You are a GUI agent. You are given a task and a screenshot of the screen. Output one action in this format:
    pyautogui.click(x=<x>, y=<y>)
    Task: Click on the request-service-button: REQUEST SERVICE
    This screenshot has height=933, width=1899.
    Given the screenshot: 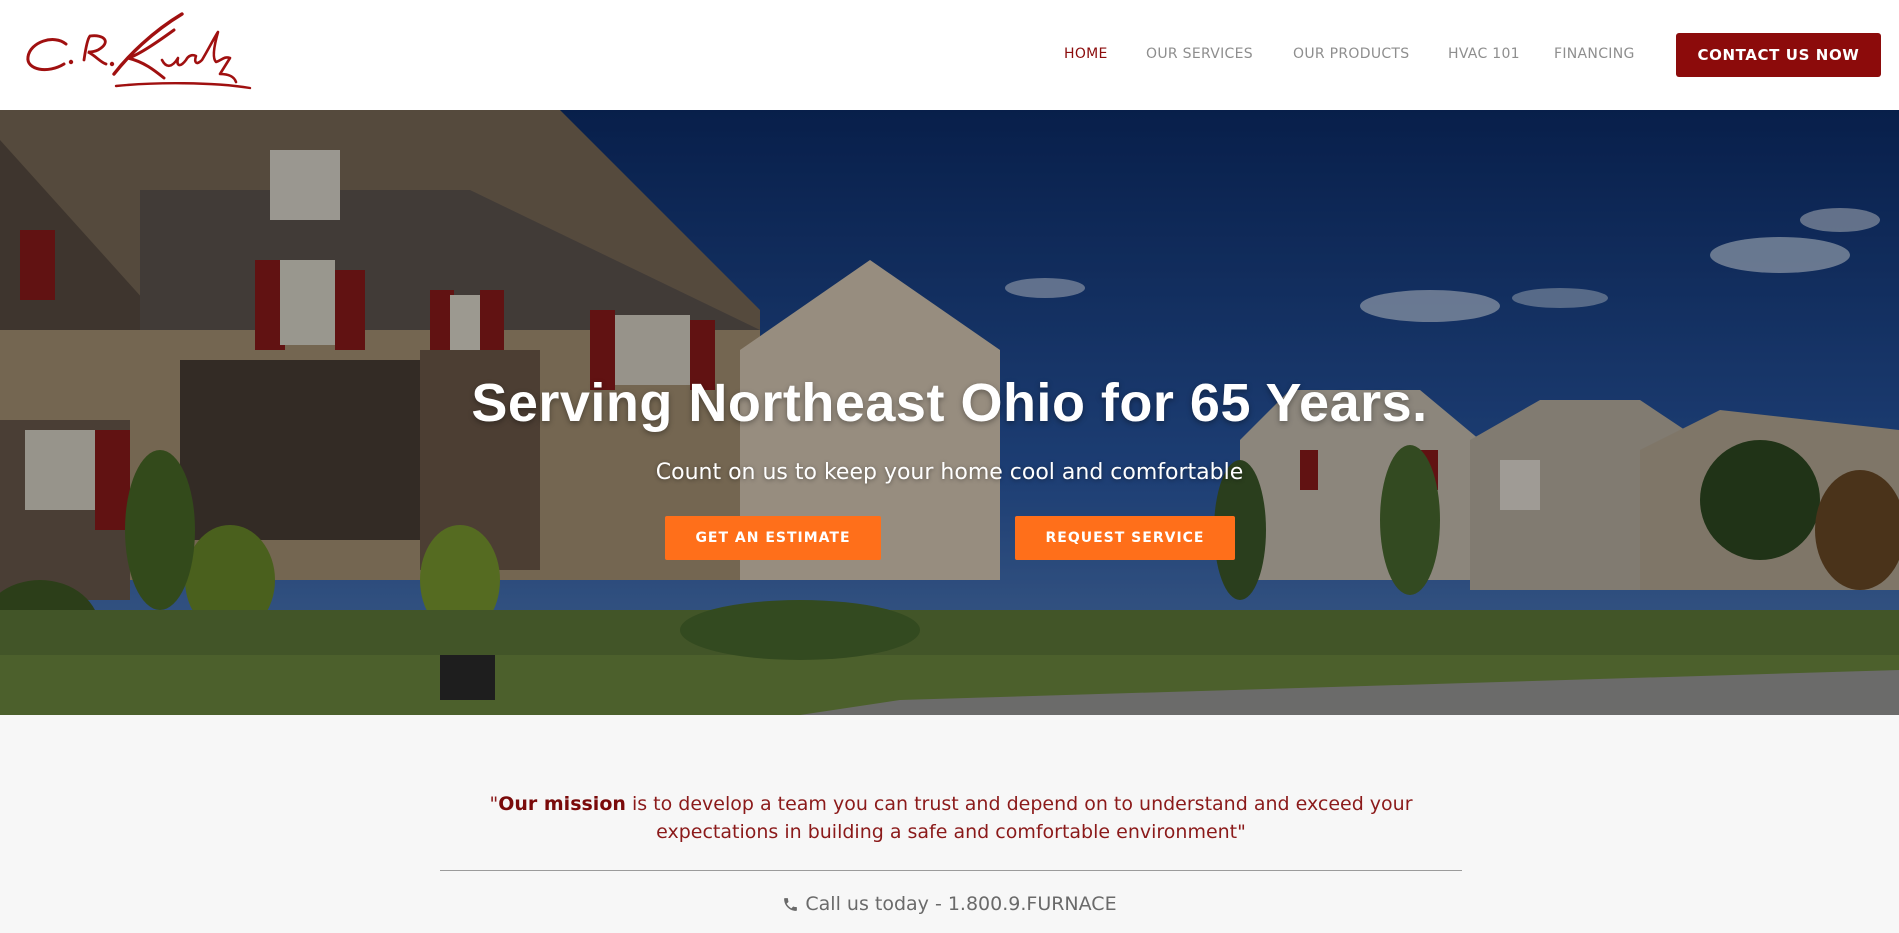 What is the action you would take?
    pyautogui.click(x=1125, y=538)
    